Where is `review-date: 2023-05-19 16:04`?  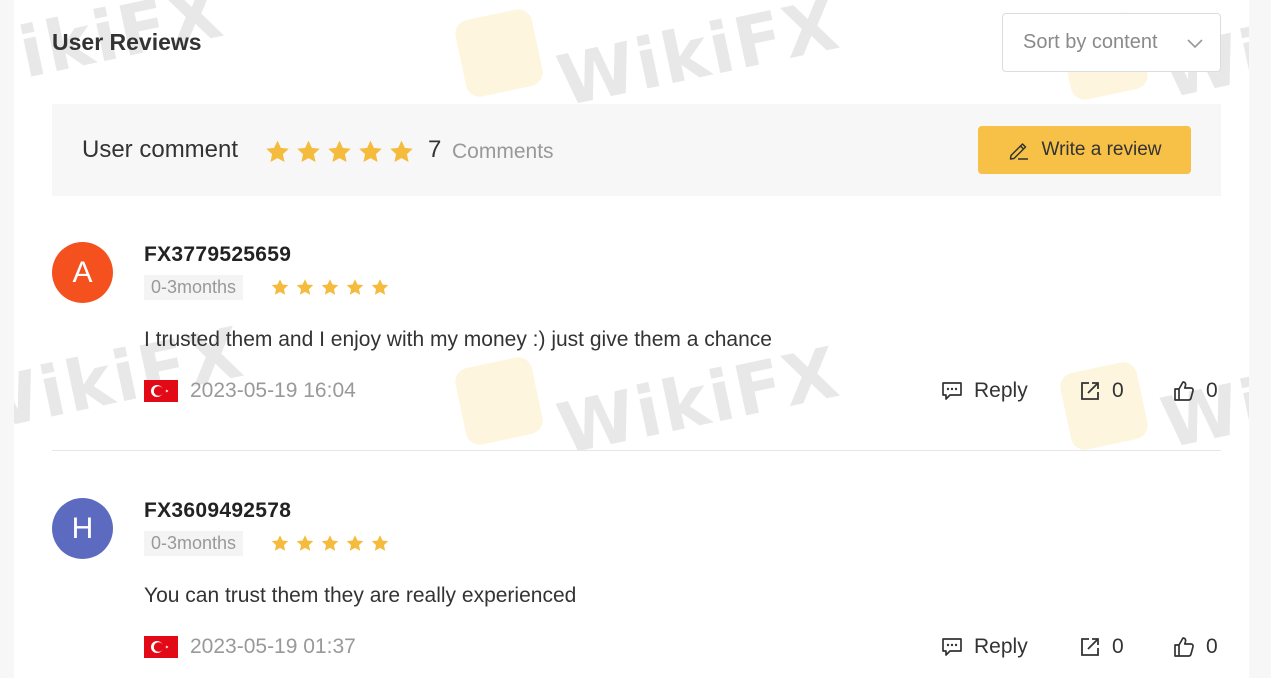
review-date: 2023-05-19 16:04 is located at coordinates (273, 390).